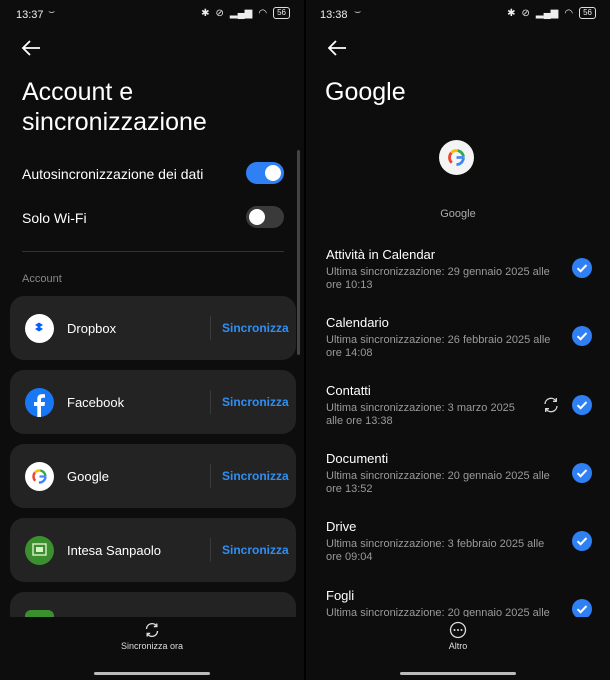  What do you see at coordinates (114, 550) in the screenshot?
I see `account-name: Intesa Sanpaolo` at bounding box center [114, 550].